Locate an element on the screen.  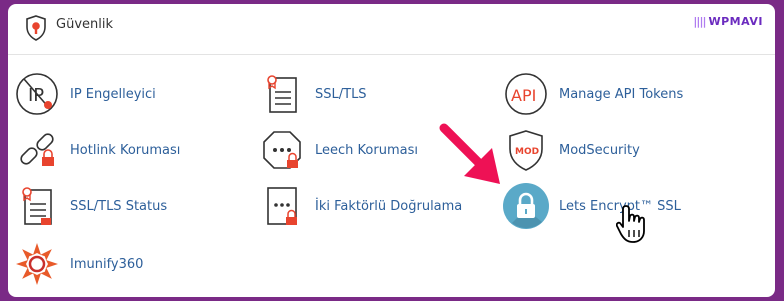
item-lets-encrypt: Lets Encrypt™ SSL is located at coordinates (591, 206).